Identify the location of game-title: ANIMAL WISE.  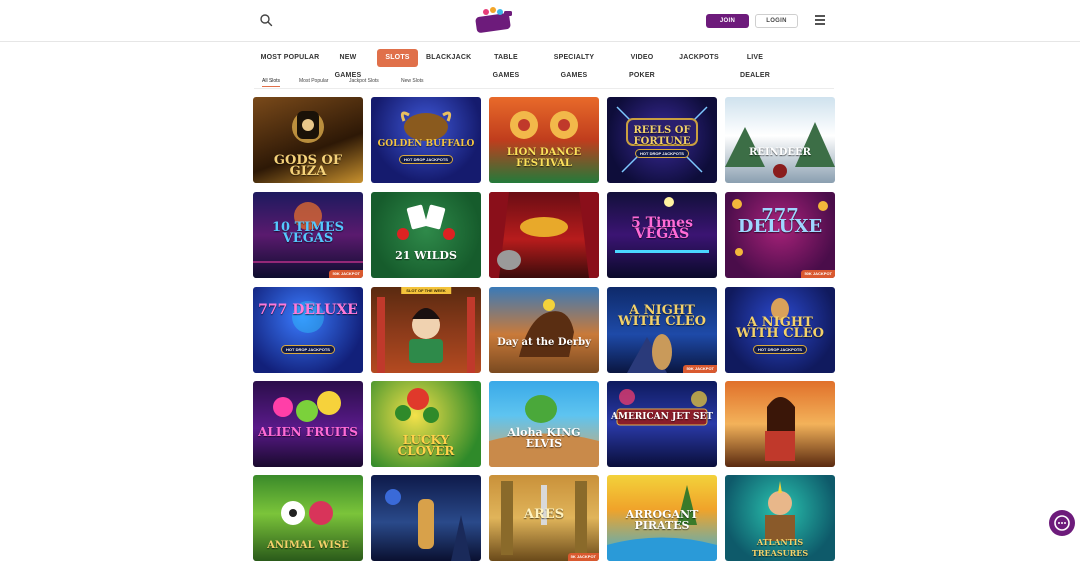
(308, 545).